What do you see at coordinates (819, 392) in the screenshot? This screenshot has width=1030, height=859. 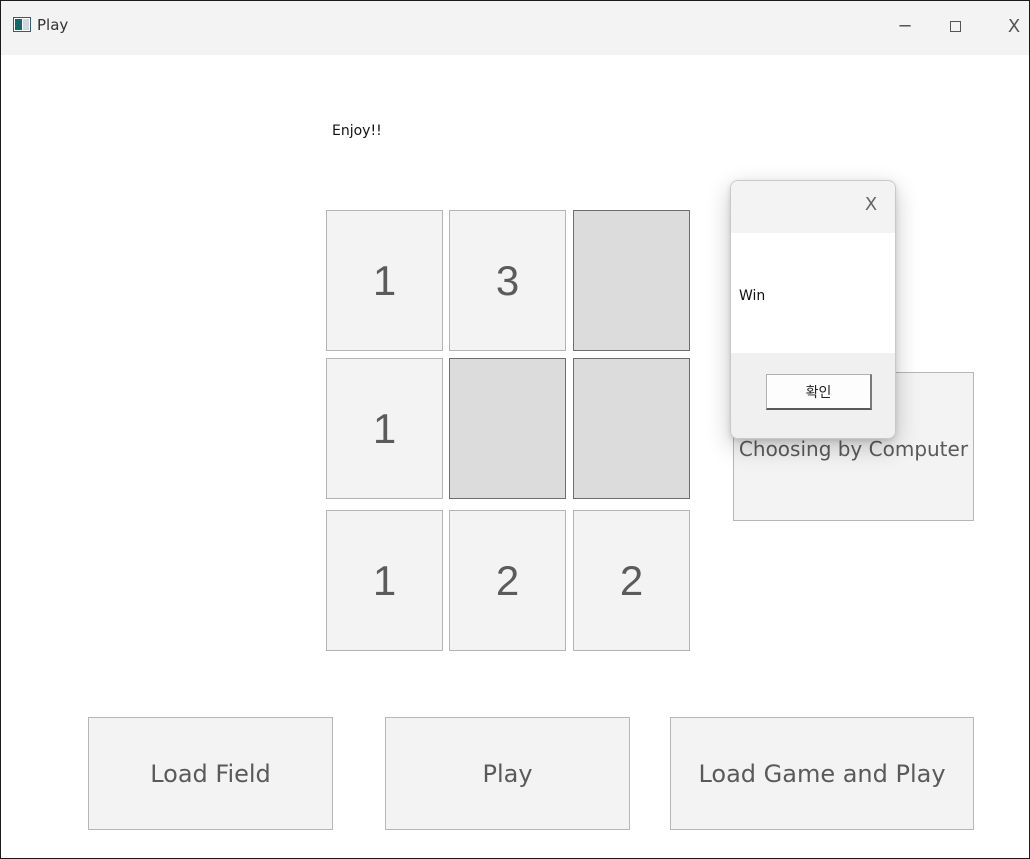 I see `dialog-ok-button: 확인` at bounding box center [819, 392].